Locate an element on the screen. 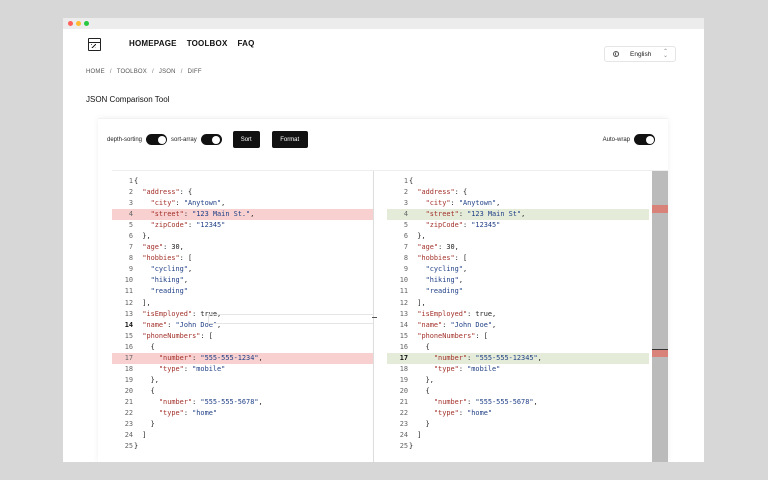 This screenshot has width=768, height=480. line-number: 6 is located at coordinates (130, 236).